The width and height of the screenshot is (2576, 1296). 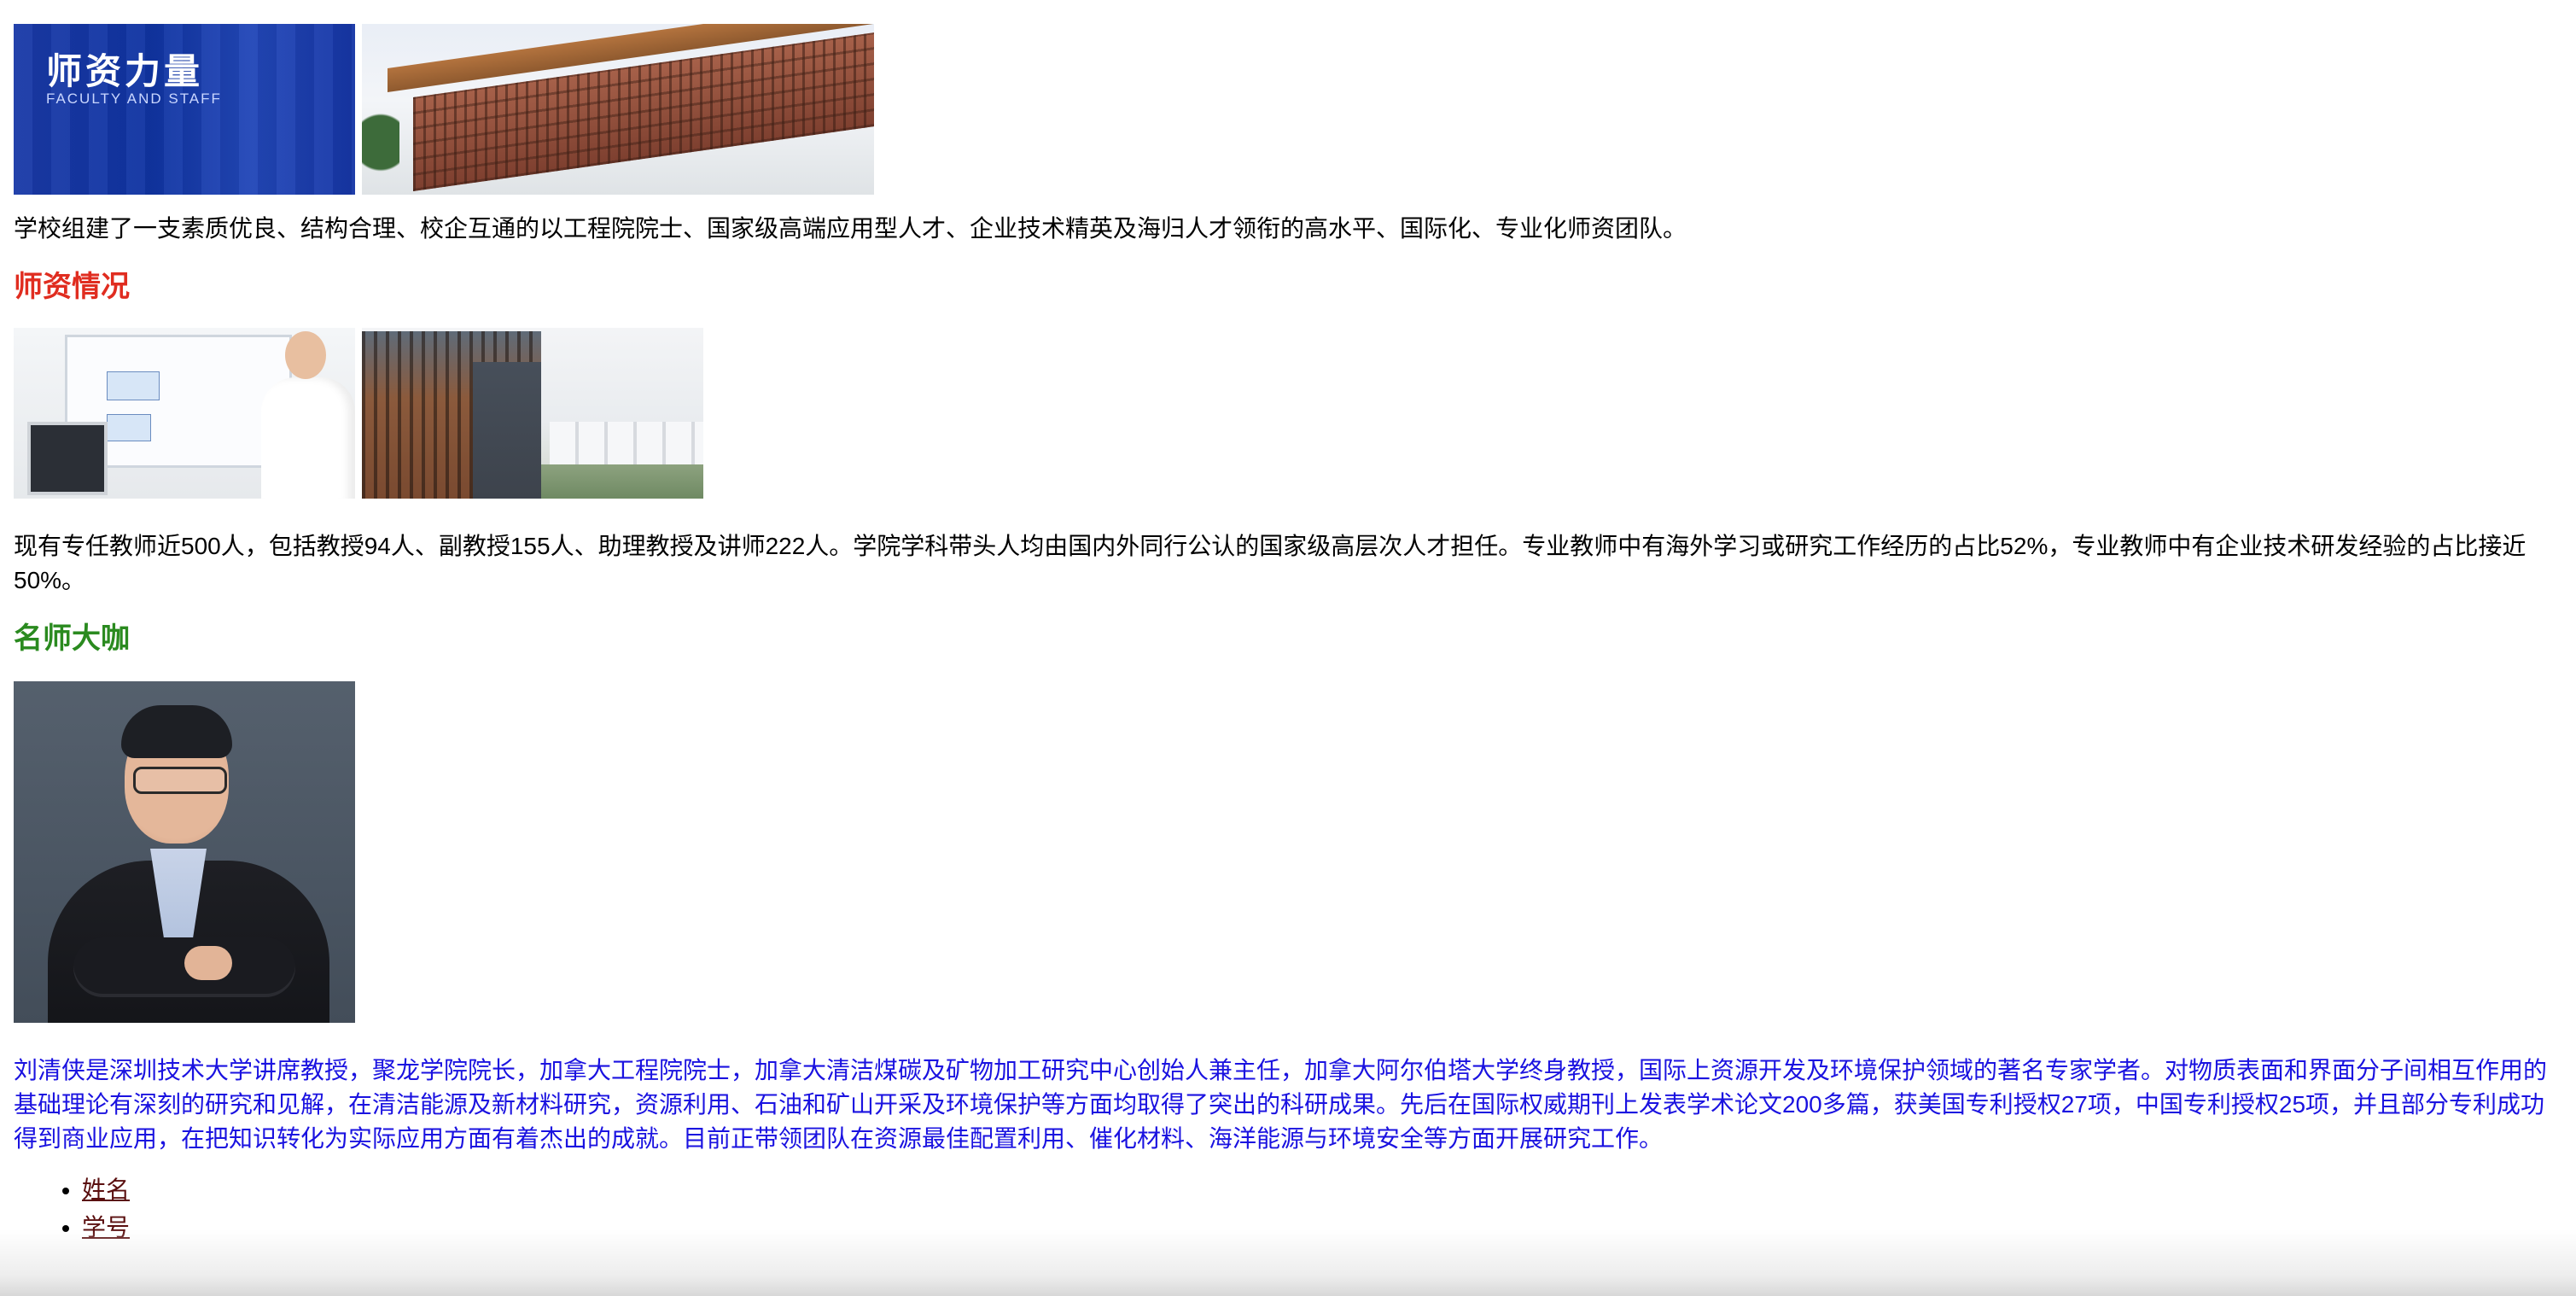 I want to click on teaching-photo, so click(x=184, y=413).